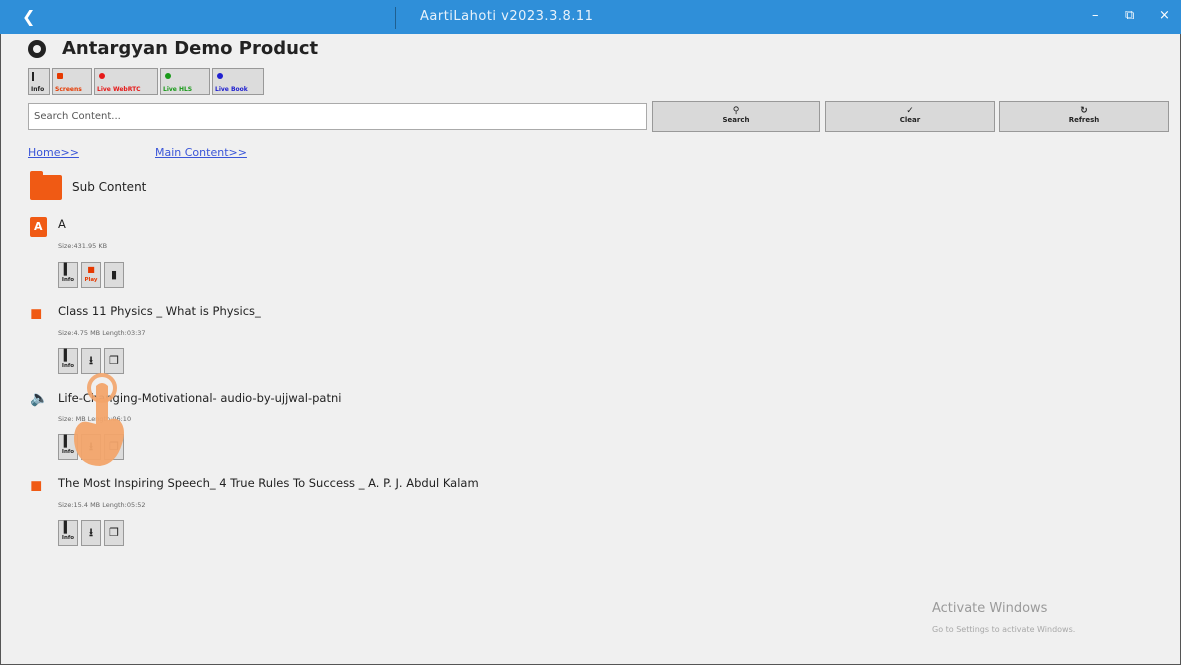 The width and height of the screenshot is (1181, 665). I want to click on play-button: ■ Play, so click(91, 275).